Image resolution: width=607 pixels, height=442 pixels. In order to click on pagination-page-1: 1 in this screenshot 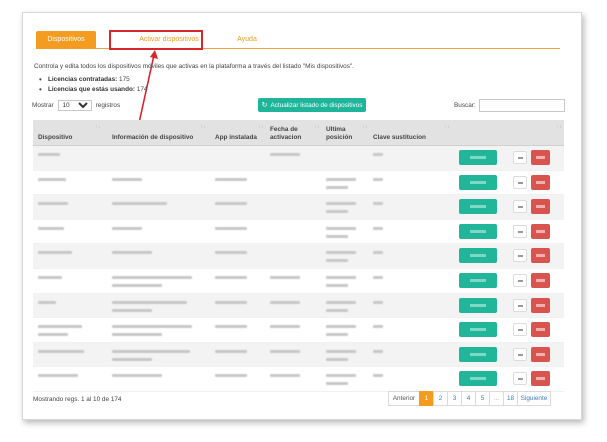, I will do `click(426, 398)`.